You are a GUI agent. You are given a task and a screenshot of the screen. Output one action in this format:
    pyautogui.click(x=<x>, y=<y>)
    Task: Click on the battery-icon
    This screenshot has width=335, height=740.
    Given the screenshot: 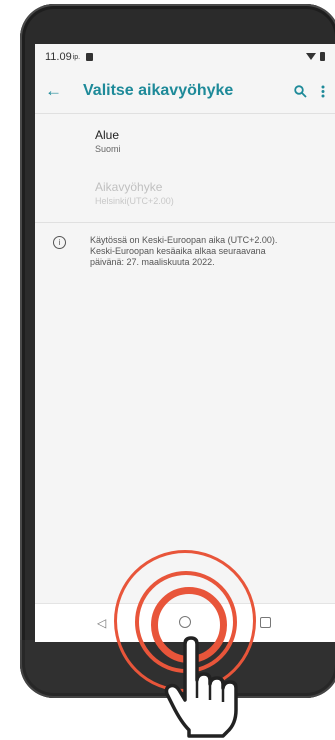 What is the action you would take?
    pyautogui.click(x=322, y=56)
    